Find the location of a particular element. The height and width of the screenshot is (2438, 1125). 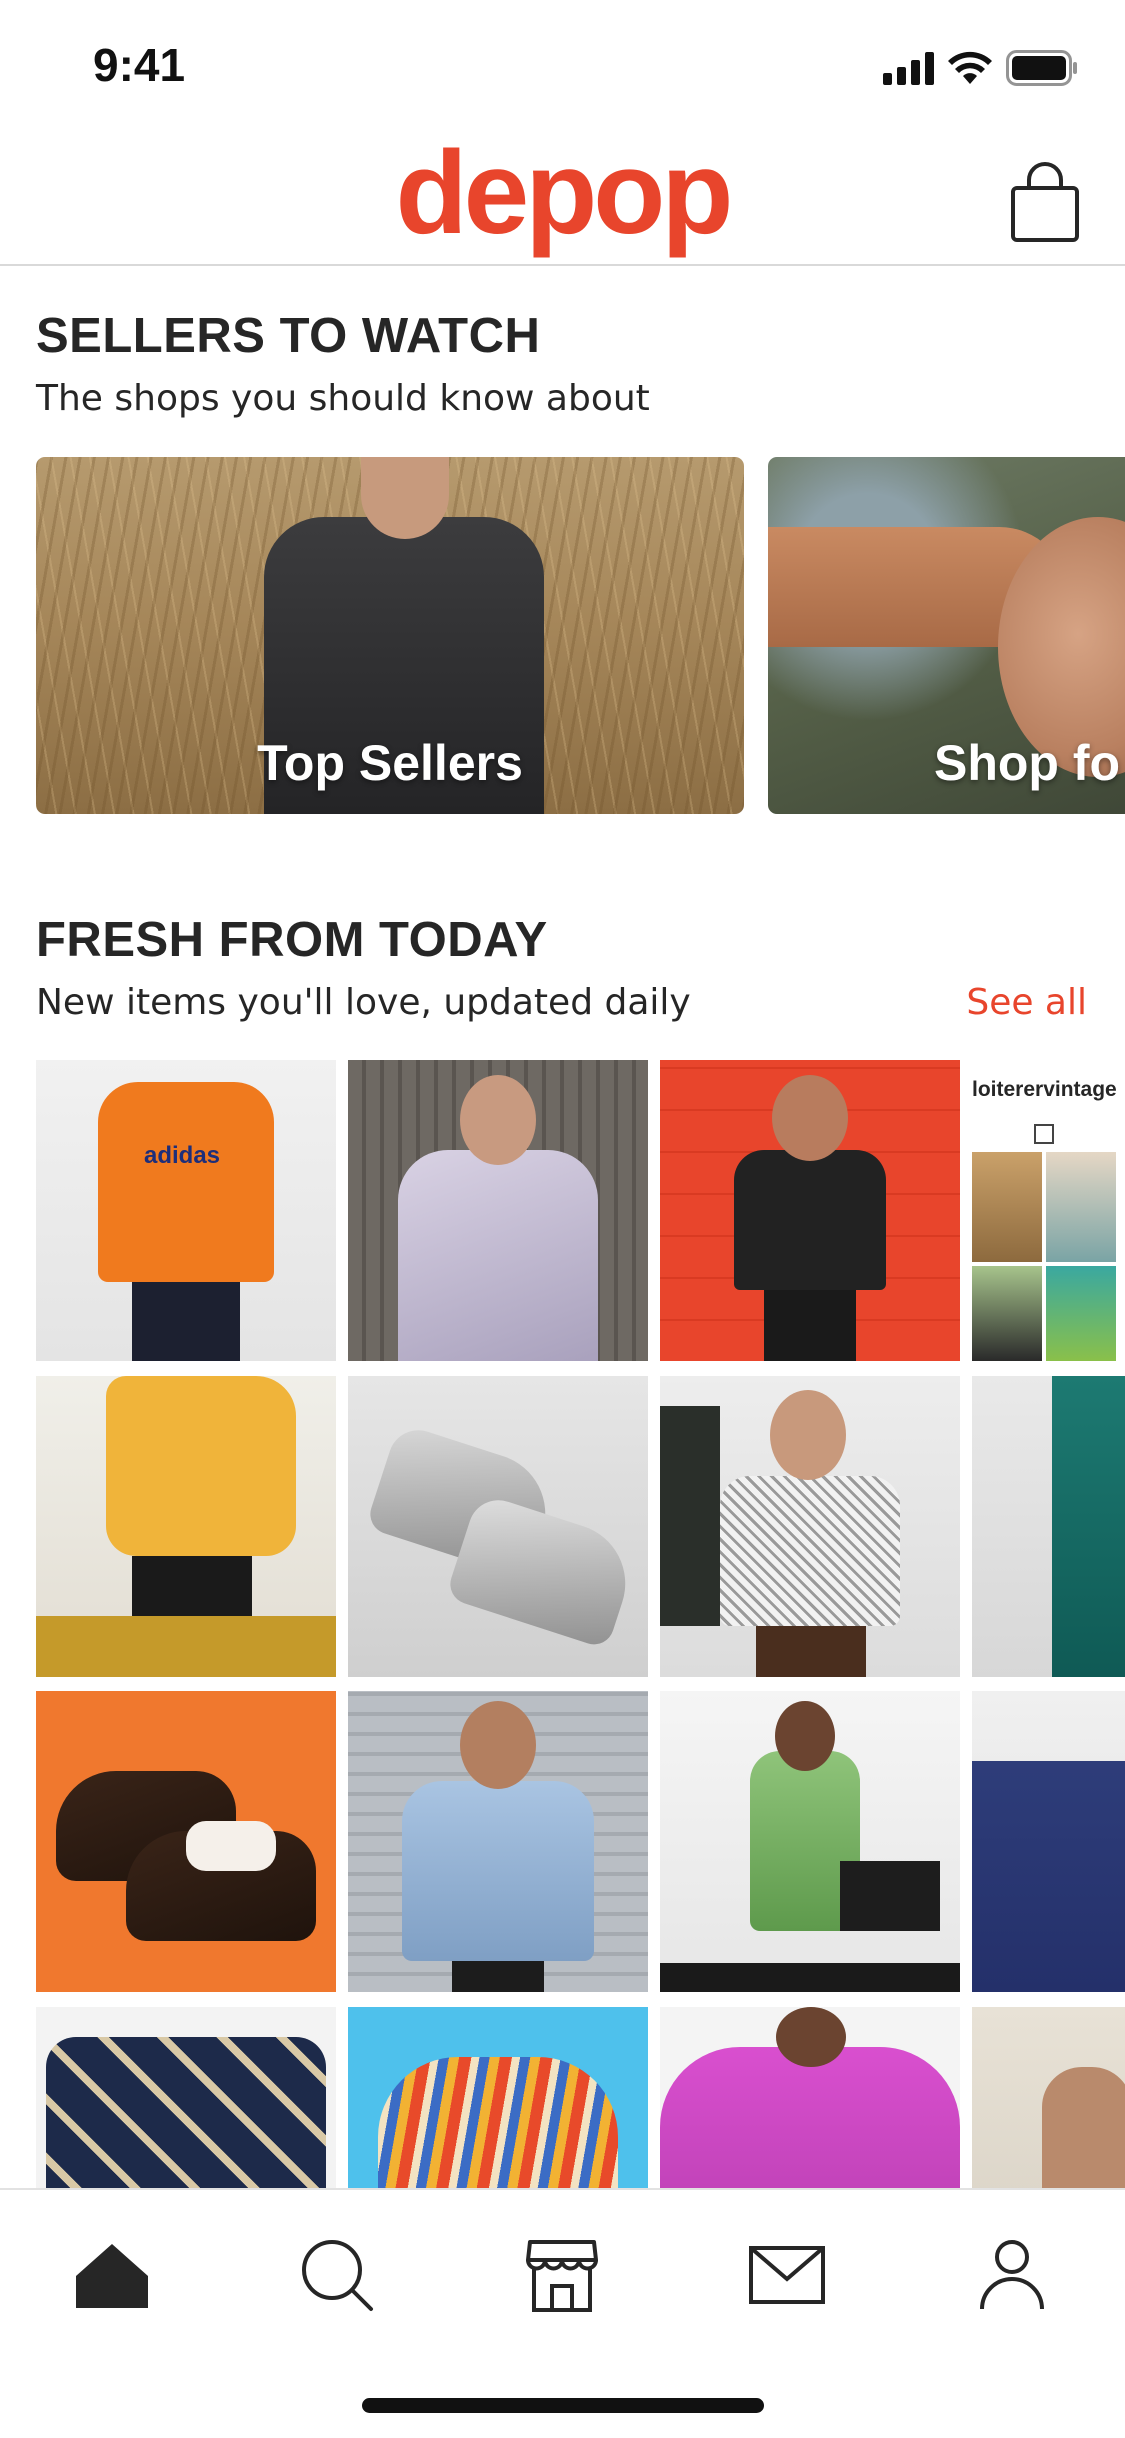

grid-view-icon is located at coordinates (1044, 1134).